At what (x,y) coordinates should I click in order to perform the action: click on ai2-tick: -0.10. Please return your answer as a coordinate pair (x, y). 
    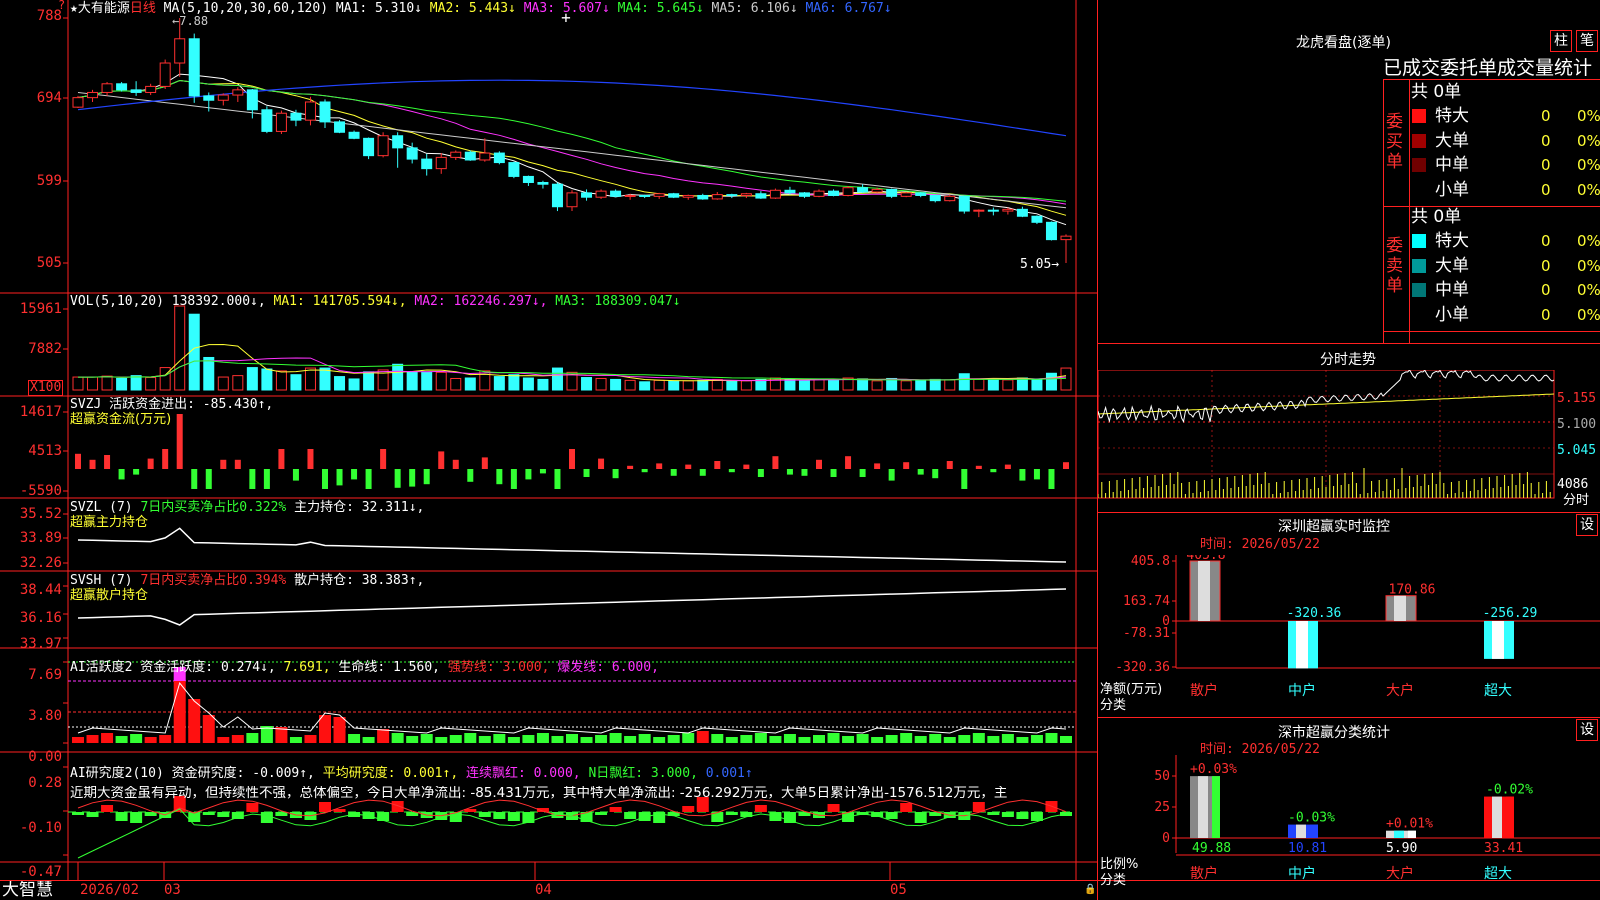
    Looking at the image, I should click on (40, 828).